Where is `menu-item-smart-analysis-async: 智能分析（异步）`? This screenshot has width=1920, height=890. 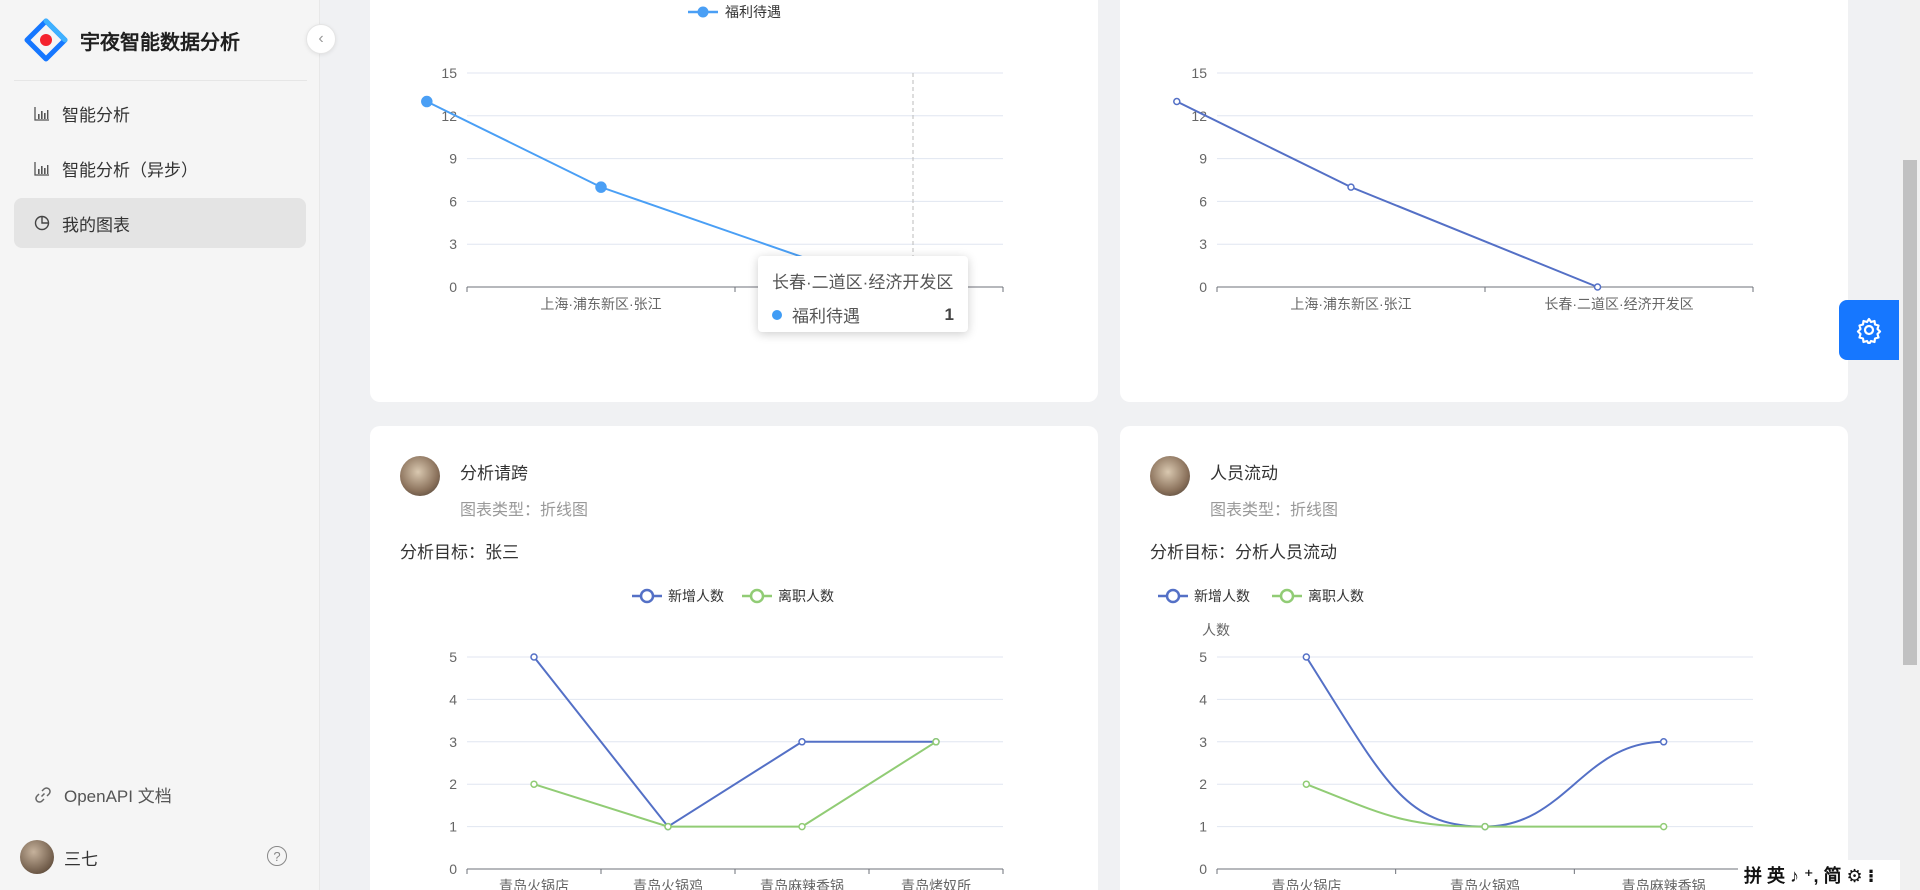 menu-item-smart-analysis-async: 智能分析（异步） is located at coordinates (160, 168).